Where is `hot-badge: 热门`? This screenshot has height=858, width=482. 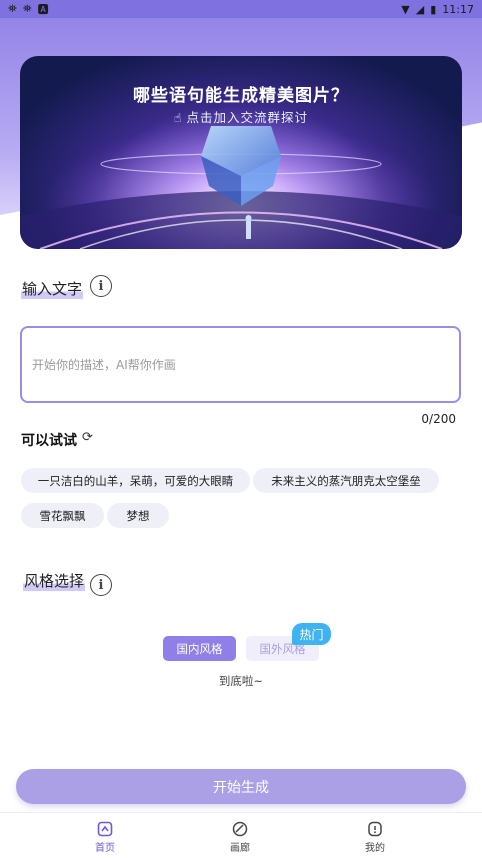 hot-badge: 热门 is located at coordinates (311, 634).